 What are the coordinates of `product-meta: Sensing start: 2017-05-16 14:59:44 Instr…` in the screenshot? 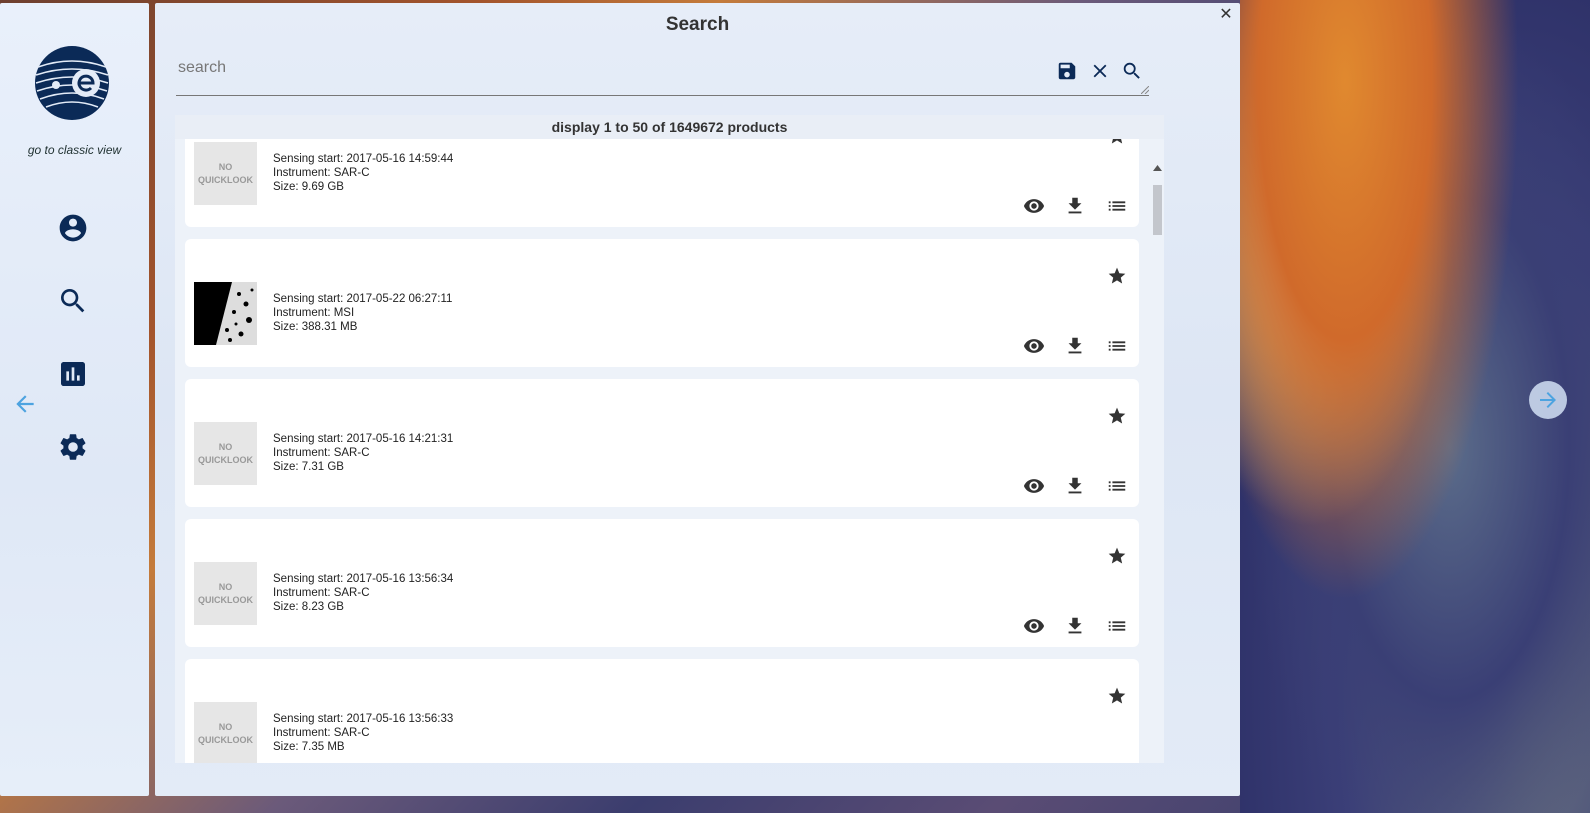 It's located at (363, 173).